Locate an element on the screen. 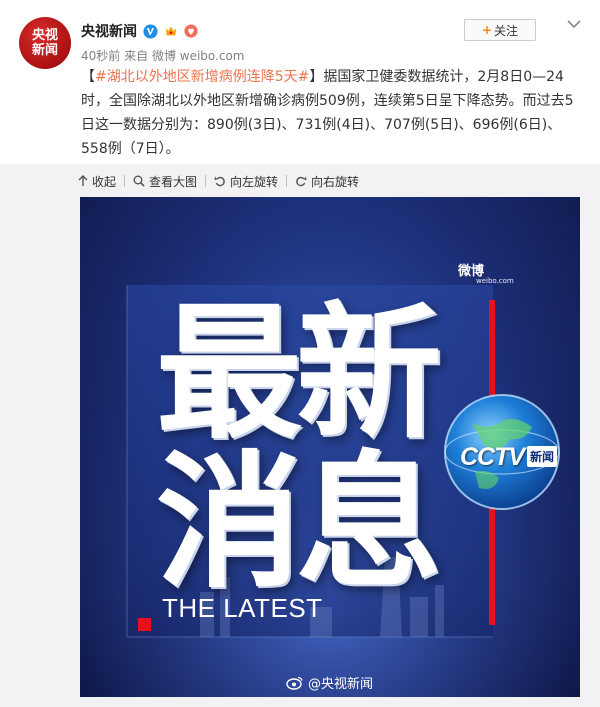  avatar: 央视 新闻 is located at coordinates (45, 43).